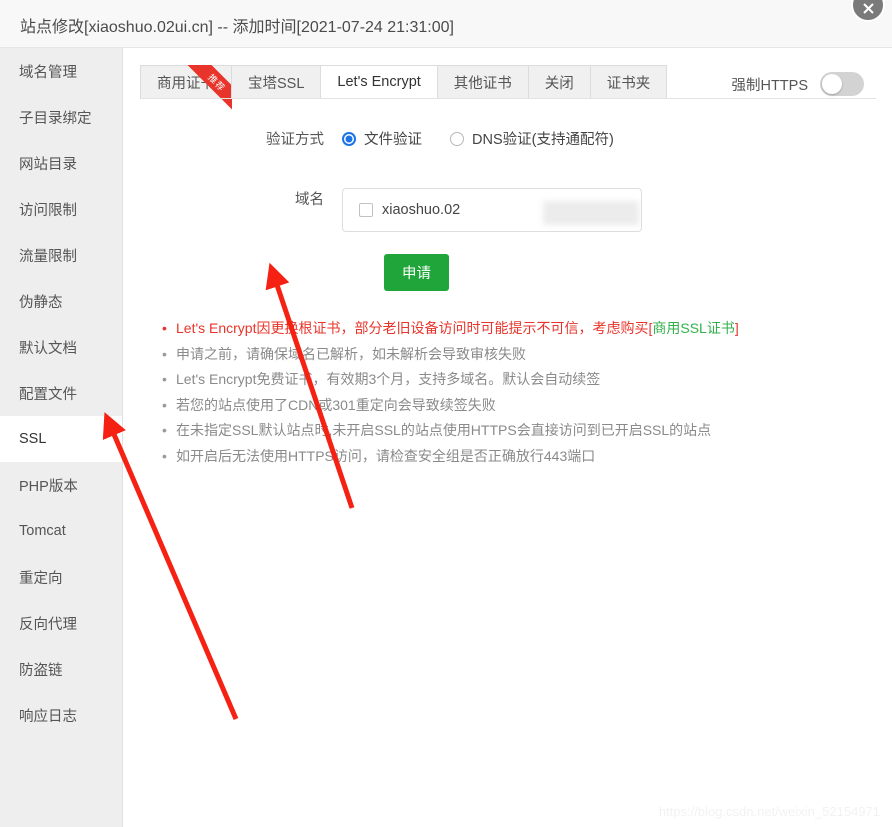 This screenshot has width=892, height=827. Describe the element at coordinates (48, 72) in the screenshot. I see `sidebar-item-label: 域名管理` at that location.